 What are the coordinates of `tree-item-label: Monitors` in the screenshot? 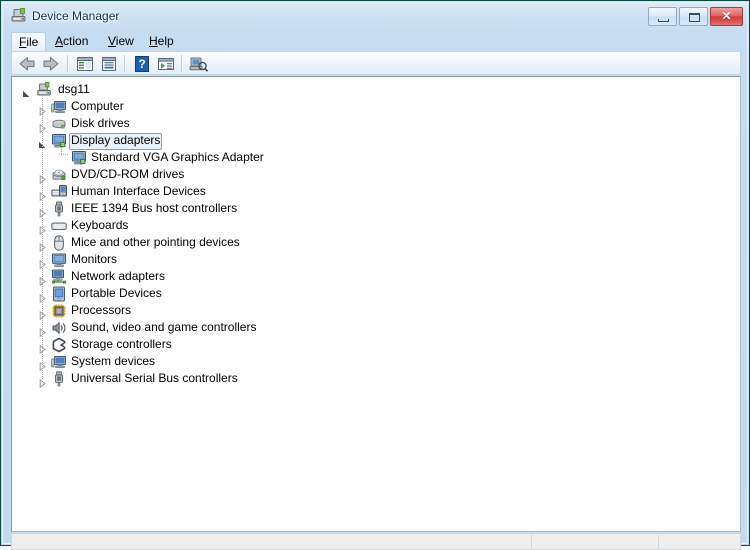 It's located at (94, 259).